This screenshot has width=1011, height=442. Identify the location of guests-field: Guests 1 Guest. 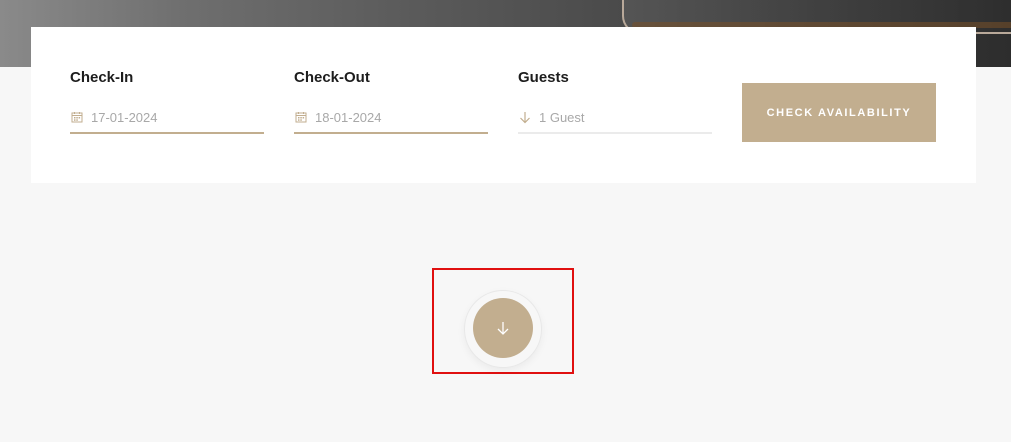
(615, 101).